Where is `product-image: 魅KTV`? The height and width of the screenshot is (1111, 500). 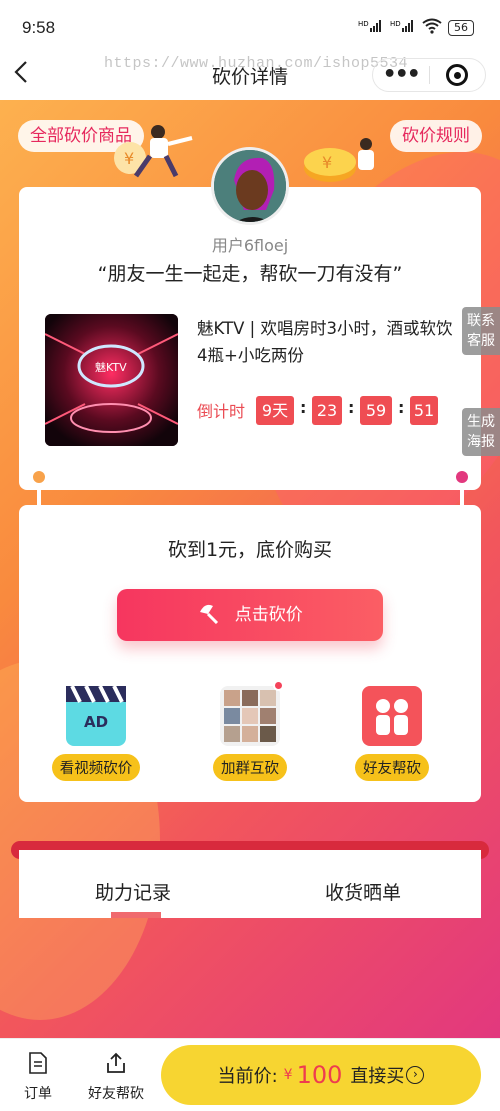 product-image: 魅KTV is located at coordinates (111, 380).